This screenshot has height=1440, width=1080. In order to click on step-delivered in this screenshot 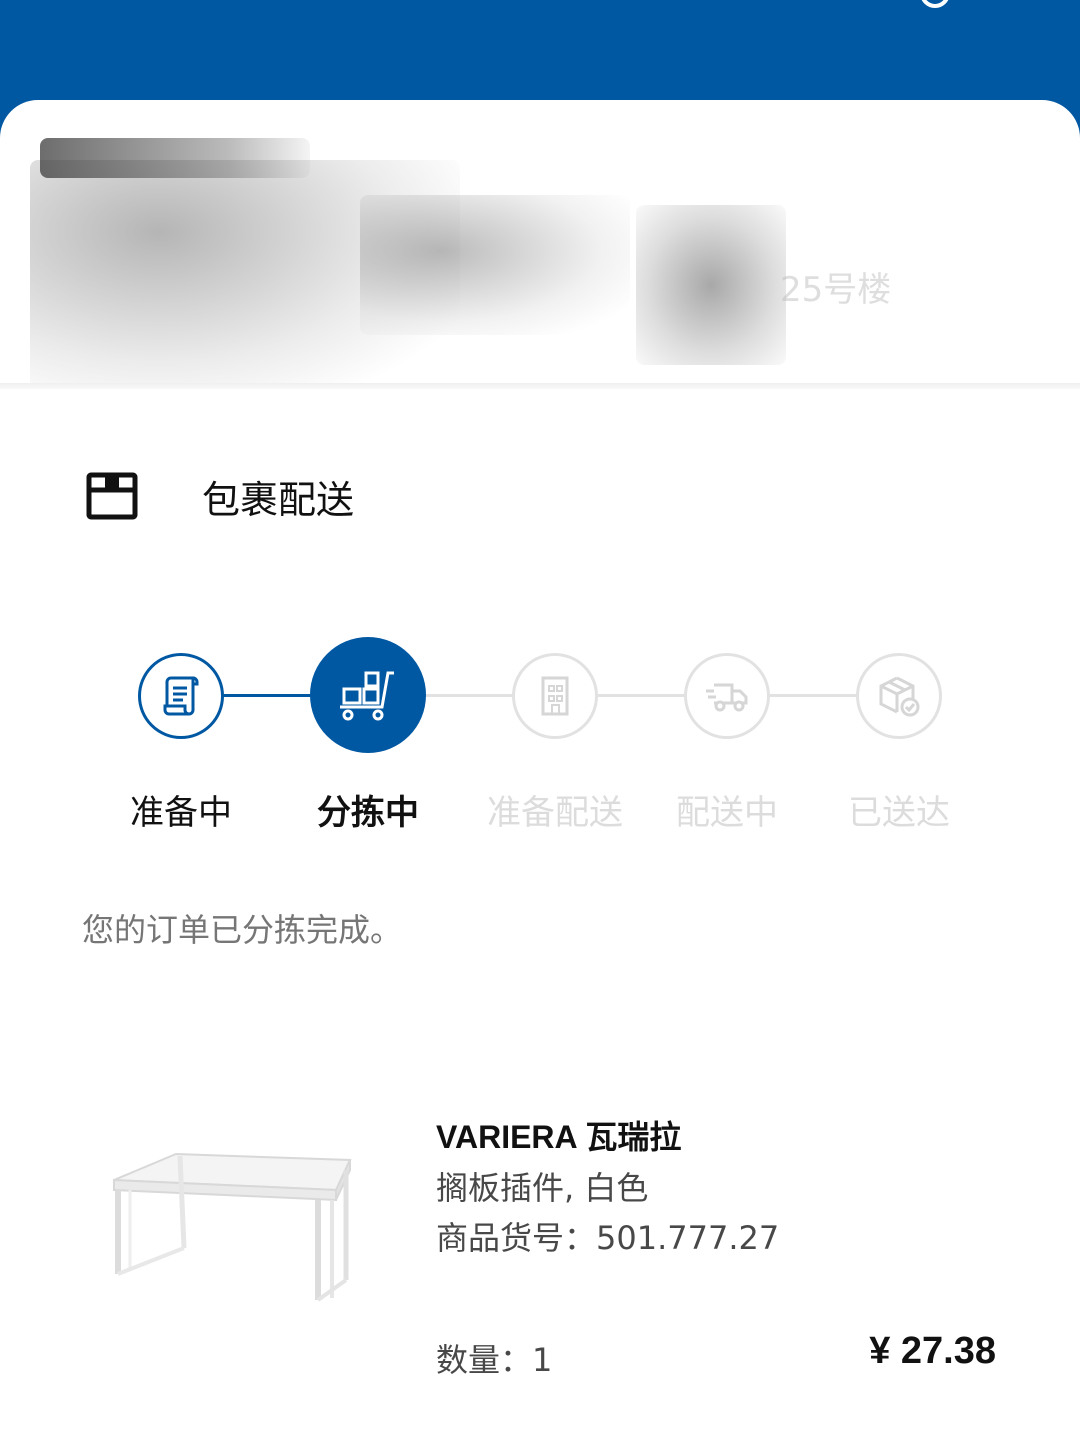, I will do `click(899, 696)`.